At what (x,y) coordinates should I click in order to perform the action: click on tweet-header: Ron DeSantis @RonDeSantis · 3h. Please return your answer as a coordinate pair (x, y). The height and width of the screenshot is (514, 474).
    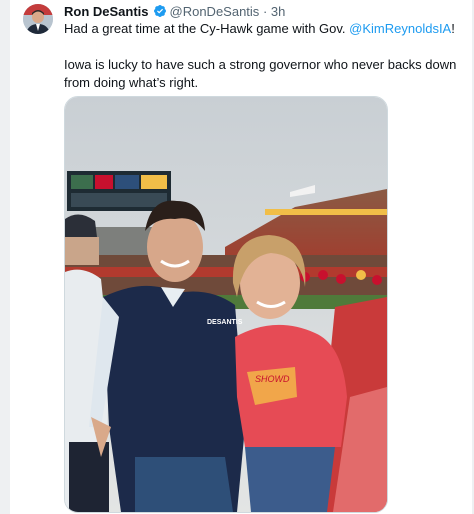
    Looking at the image, I should click on (174, 11).